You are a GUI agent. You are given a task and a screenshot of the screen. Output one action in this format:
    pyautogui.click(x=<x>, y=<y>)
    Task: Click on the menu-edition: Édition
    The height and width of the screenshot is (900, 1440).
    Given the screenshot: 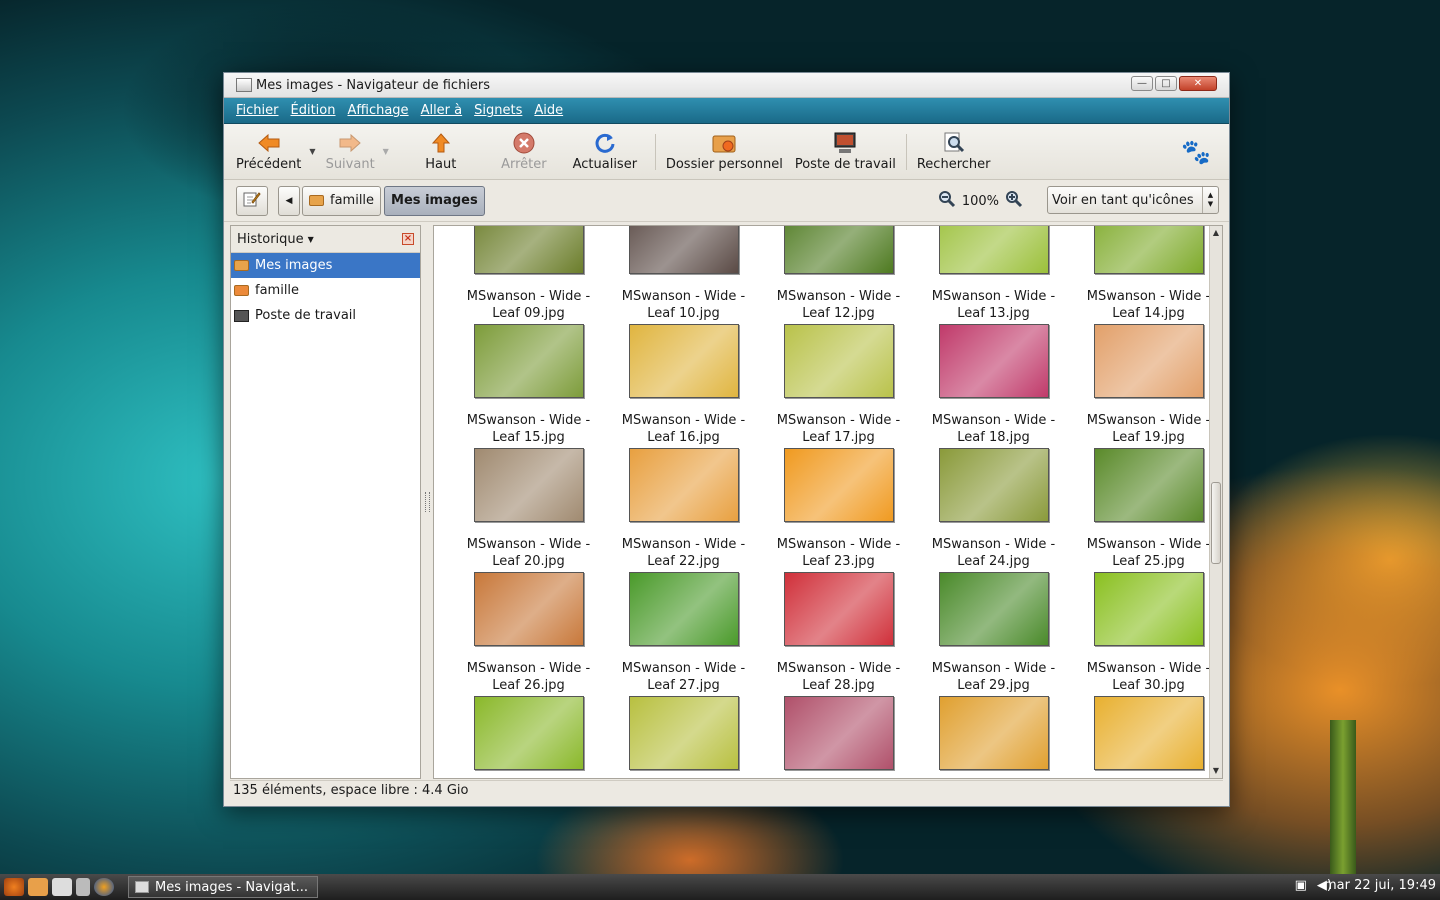 What is the action you would take?
    pyautogui.click(x=313, y=110)
    